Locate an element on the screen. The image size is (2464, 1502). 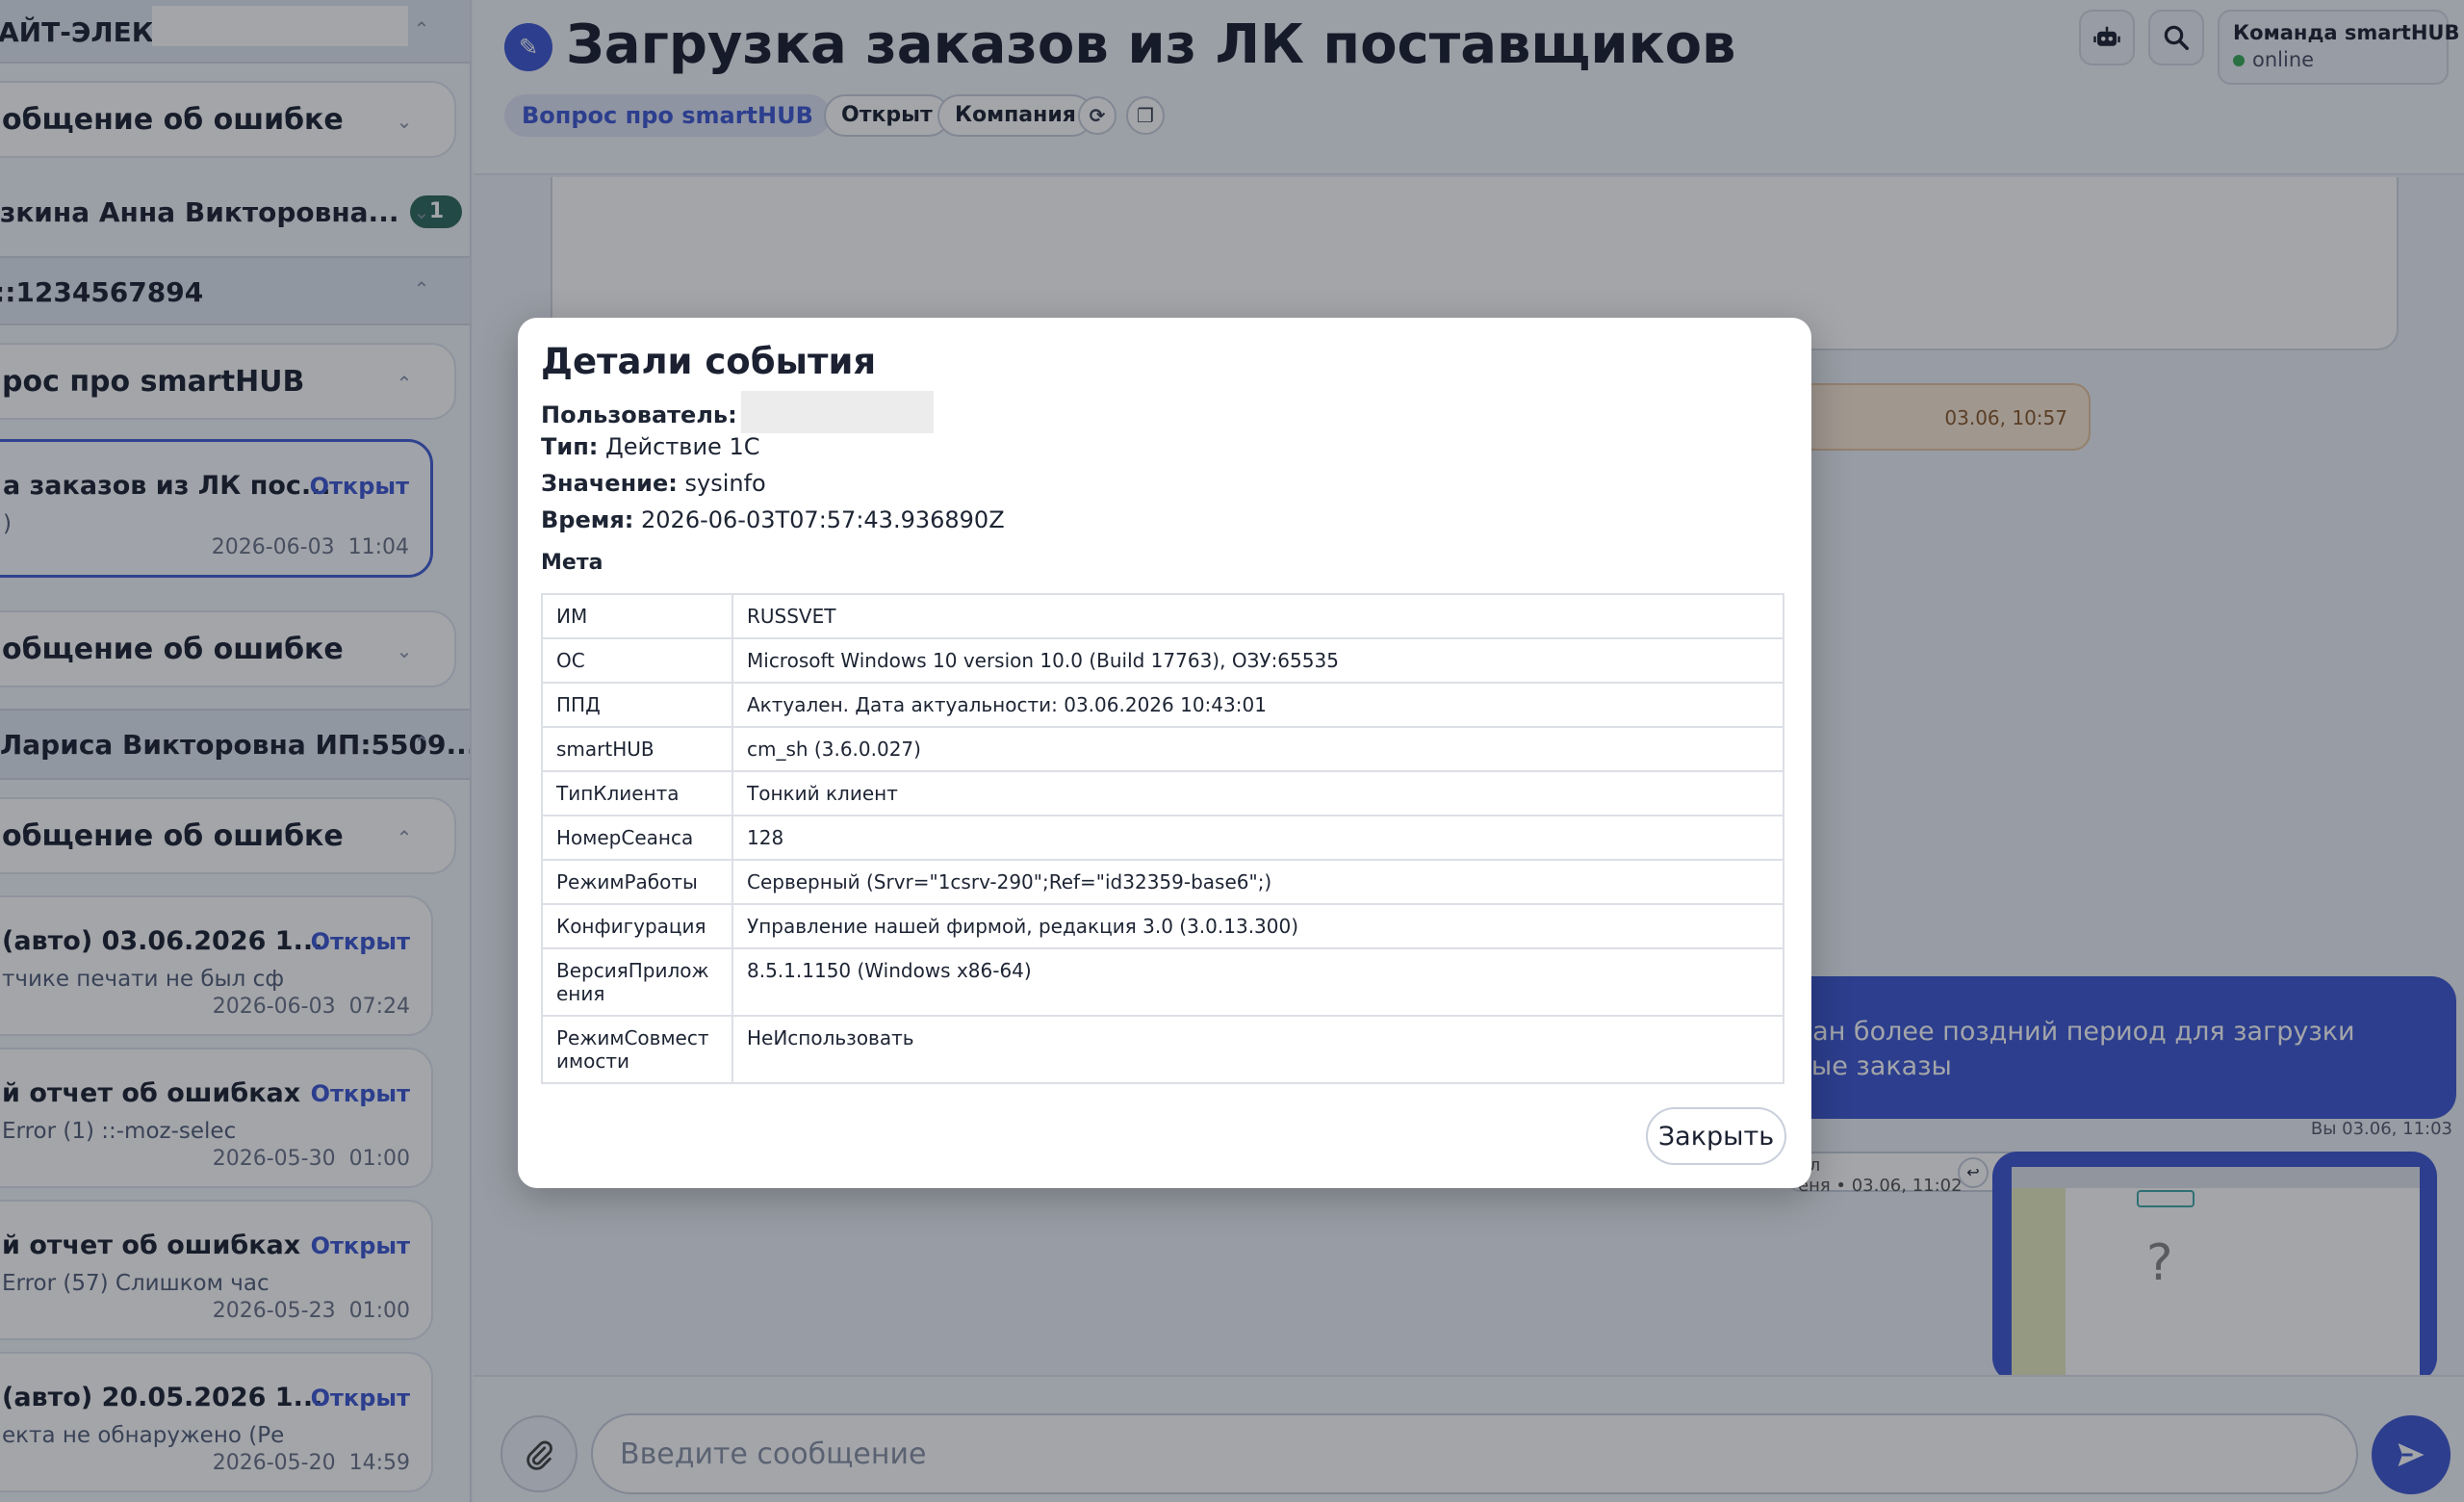
time-row: Время: 2026-06-03T07:57:43.936890Z is located at coordinates (773, 519).